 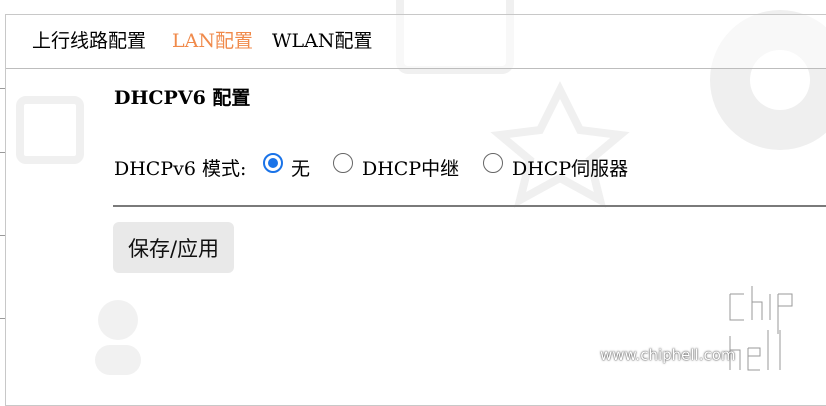 I want to click on section-title: DHCPV6 配置, so click(x=182, y=98).